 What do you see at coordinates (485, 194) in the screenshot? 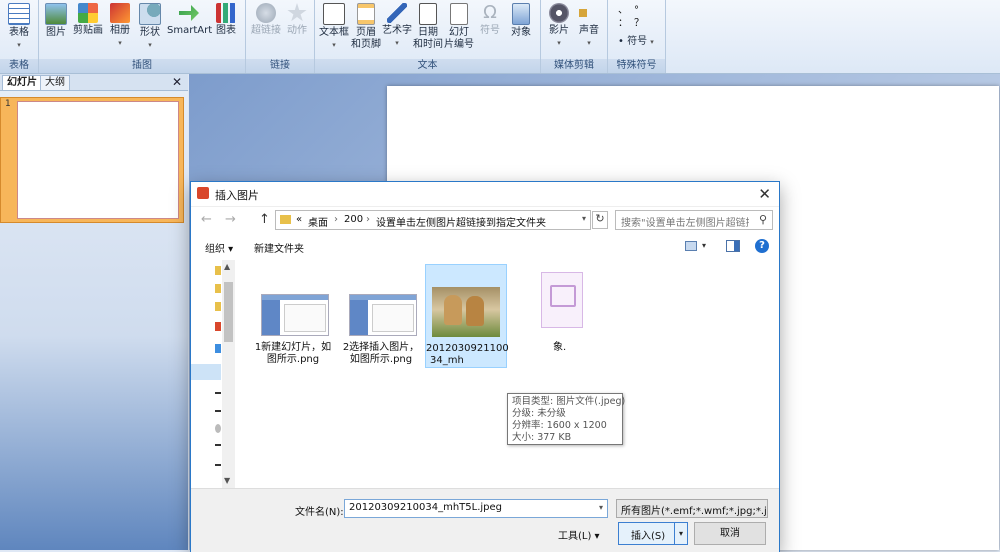
I see `dialog-titlebar: 插入图片 ✕` at bounding box center [485, 194].